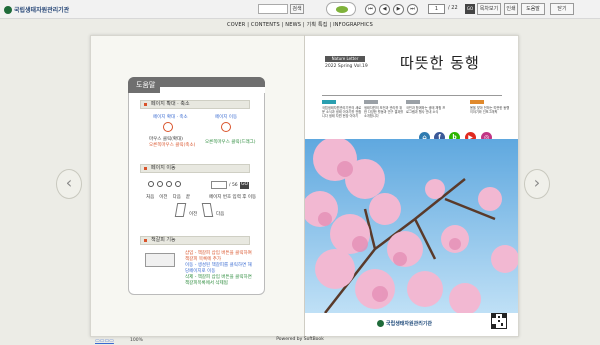 The width and height of the screenshot is (600, 345). What do you see at coordinates (265, 25) in the screenshot?
I see `menu-contents: CONTENTS` at bounding box center [265, 25].